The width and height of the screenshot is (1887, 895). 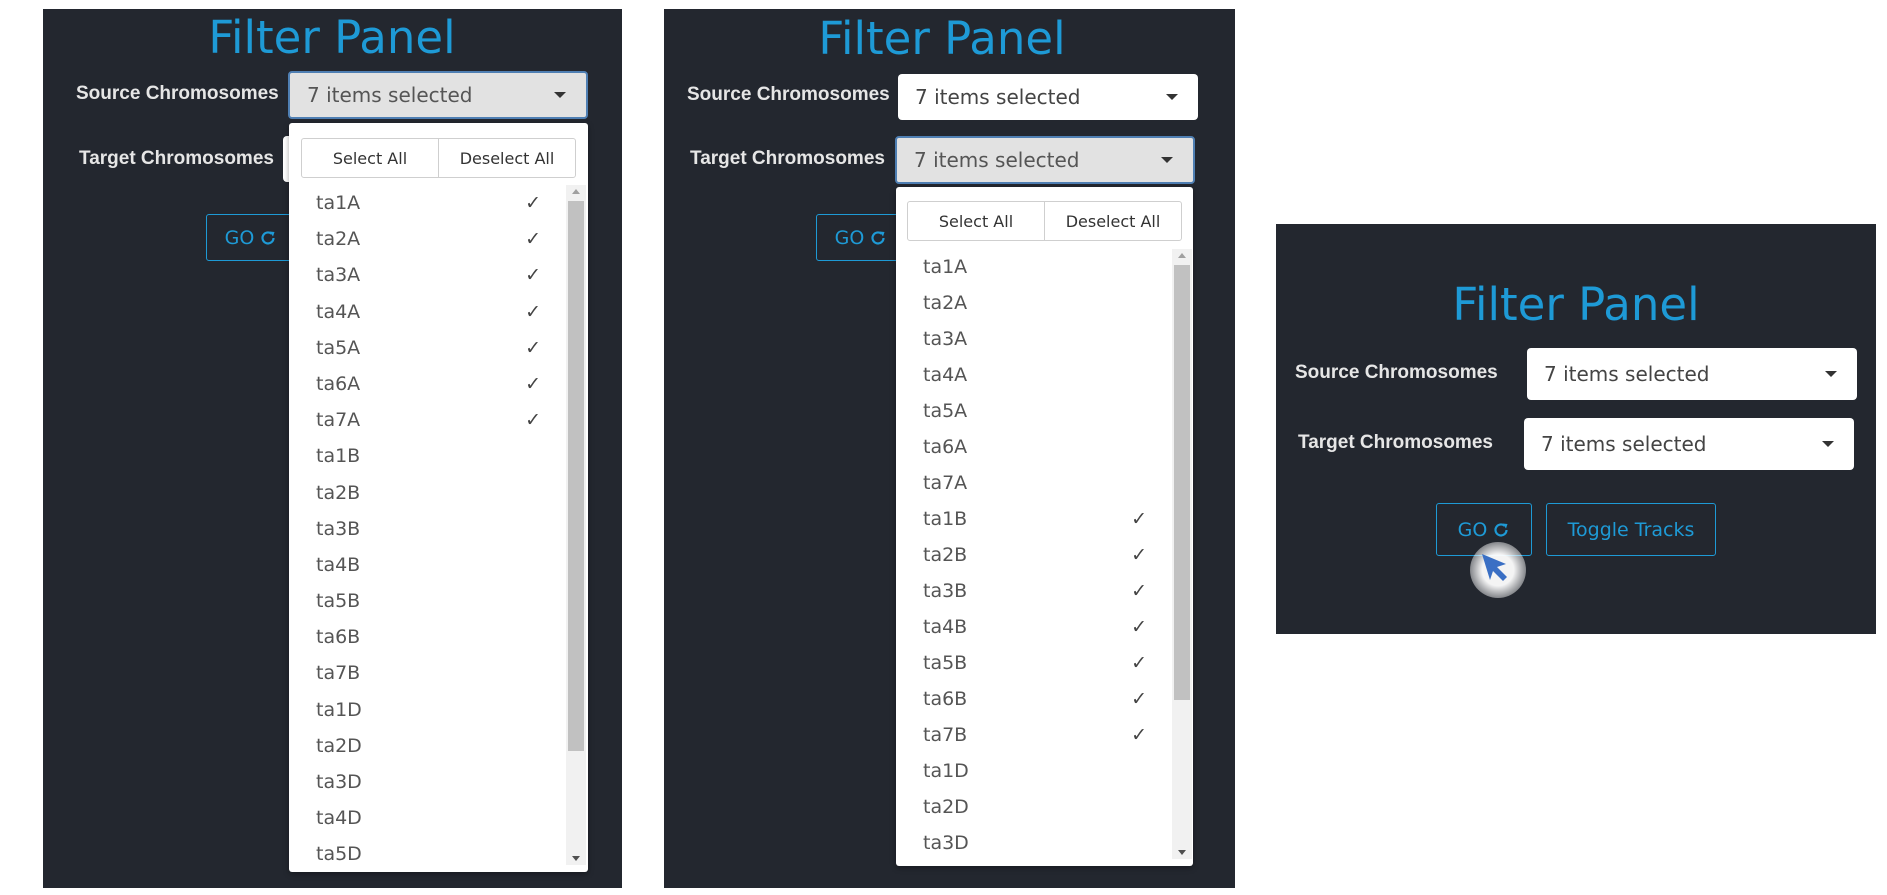 What do you see at coordinates (427, 203) in the screenshot?
I see `chromosome-option: ta1A ✓` at bounding box center [427, 203].